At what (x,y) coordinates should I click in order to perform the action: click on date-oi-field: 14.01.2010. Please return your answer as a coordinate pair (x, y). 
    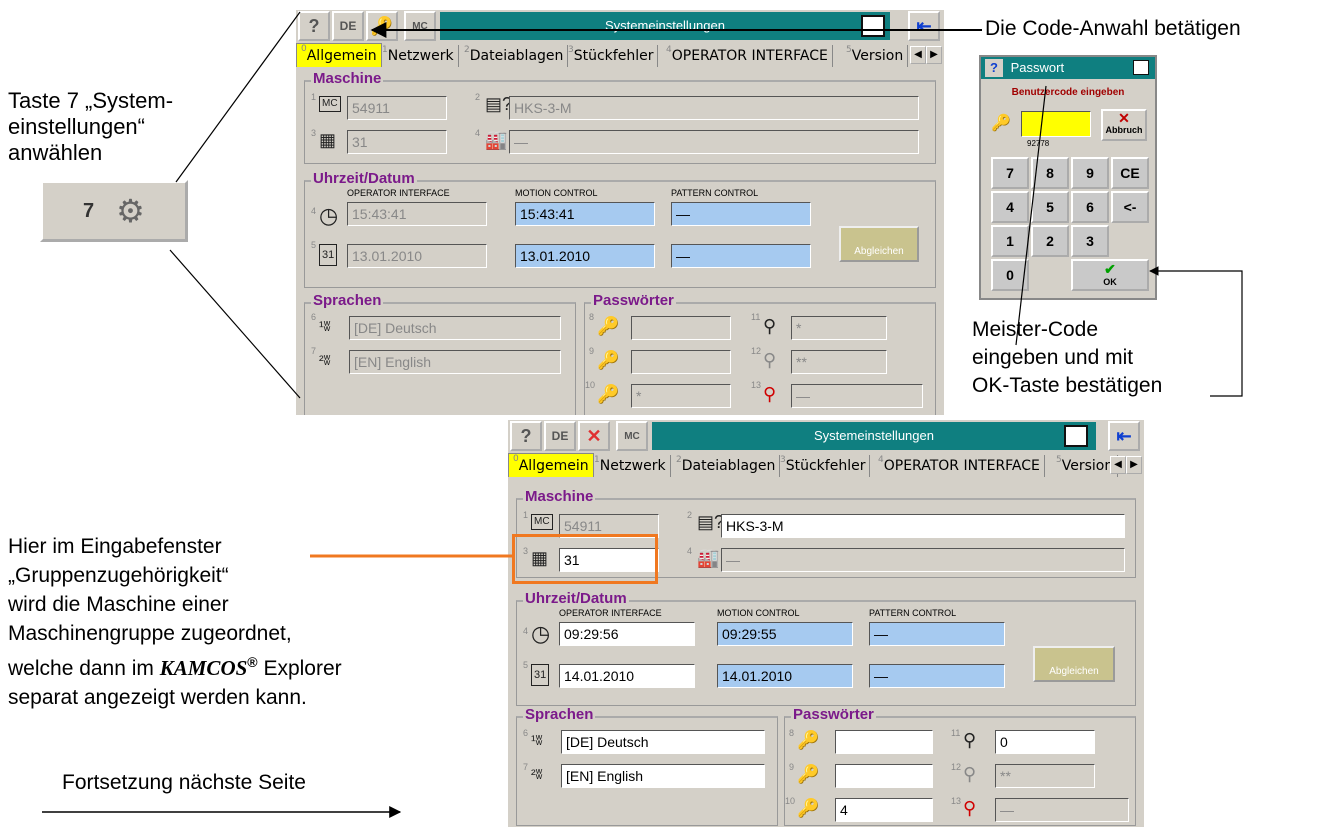
    Looking at the image, I should click on (627, 676).